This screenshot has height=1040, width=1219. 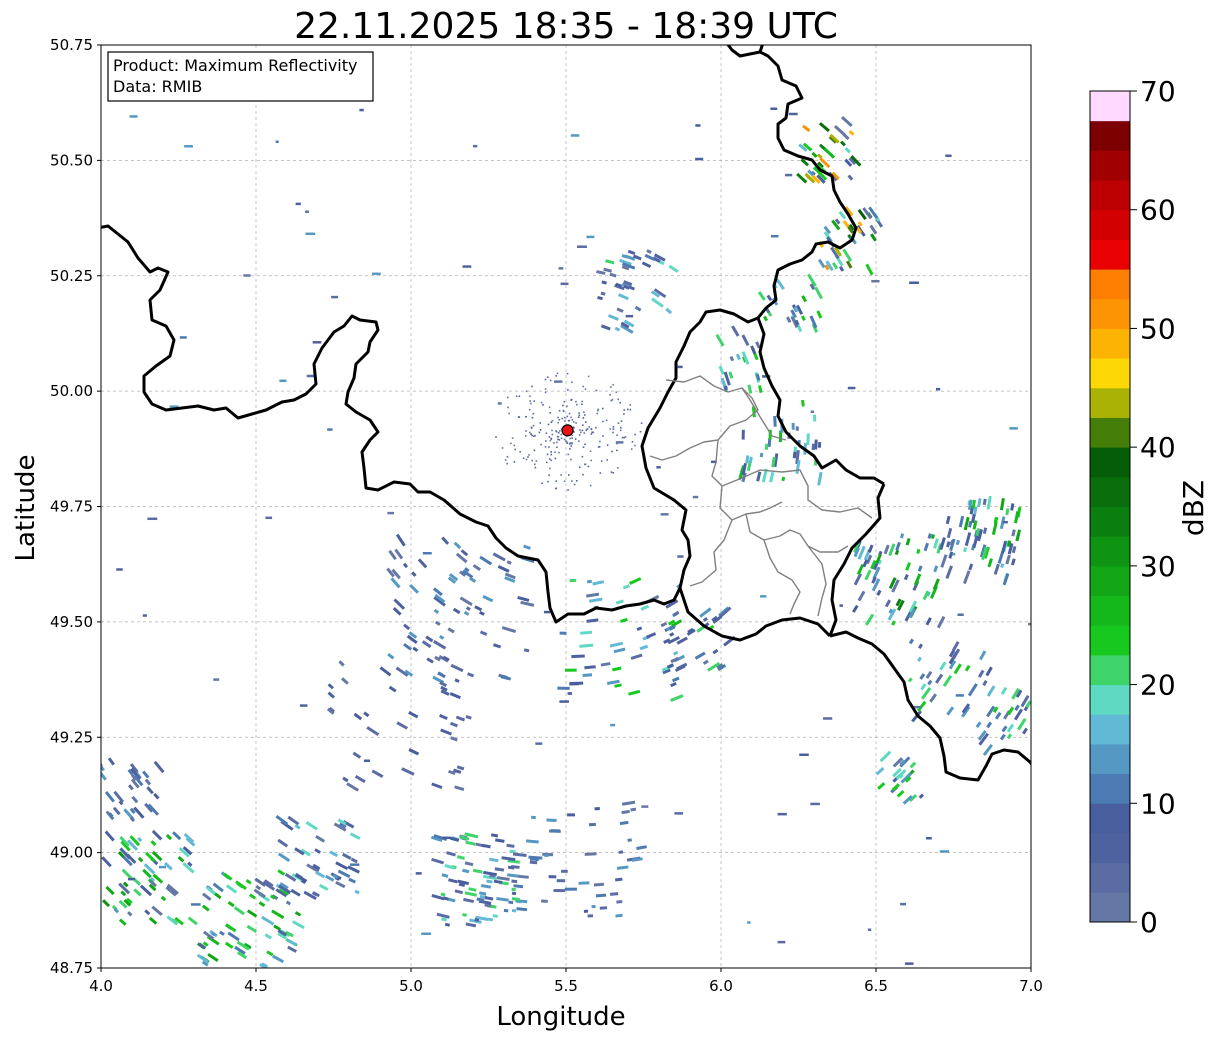 I want to click on colorbar: 0 10 20 30 40 50 60 70 dBZ, so click(x=1149, y=507).